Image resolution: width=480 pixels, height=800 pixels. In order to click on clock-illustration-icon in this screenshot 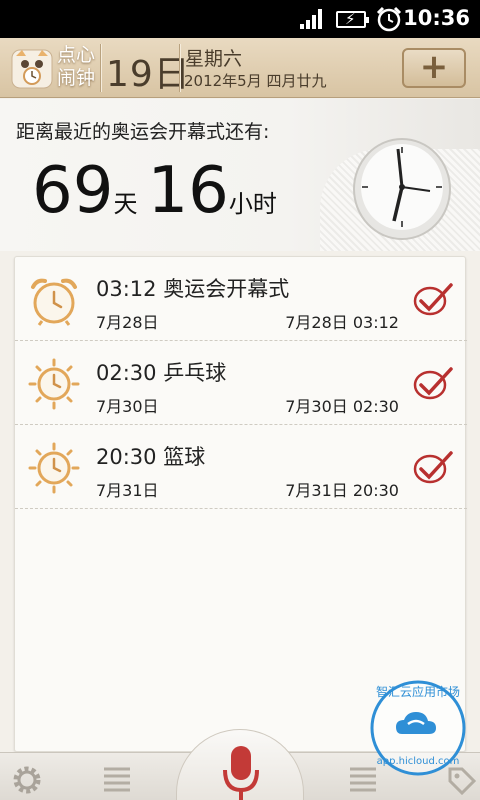, I will do `click(402, 189)`.